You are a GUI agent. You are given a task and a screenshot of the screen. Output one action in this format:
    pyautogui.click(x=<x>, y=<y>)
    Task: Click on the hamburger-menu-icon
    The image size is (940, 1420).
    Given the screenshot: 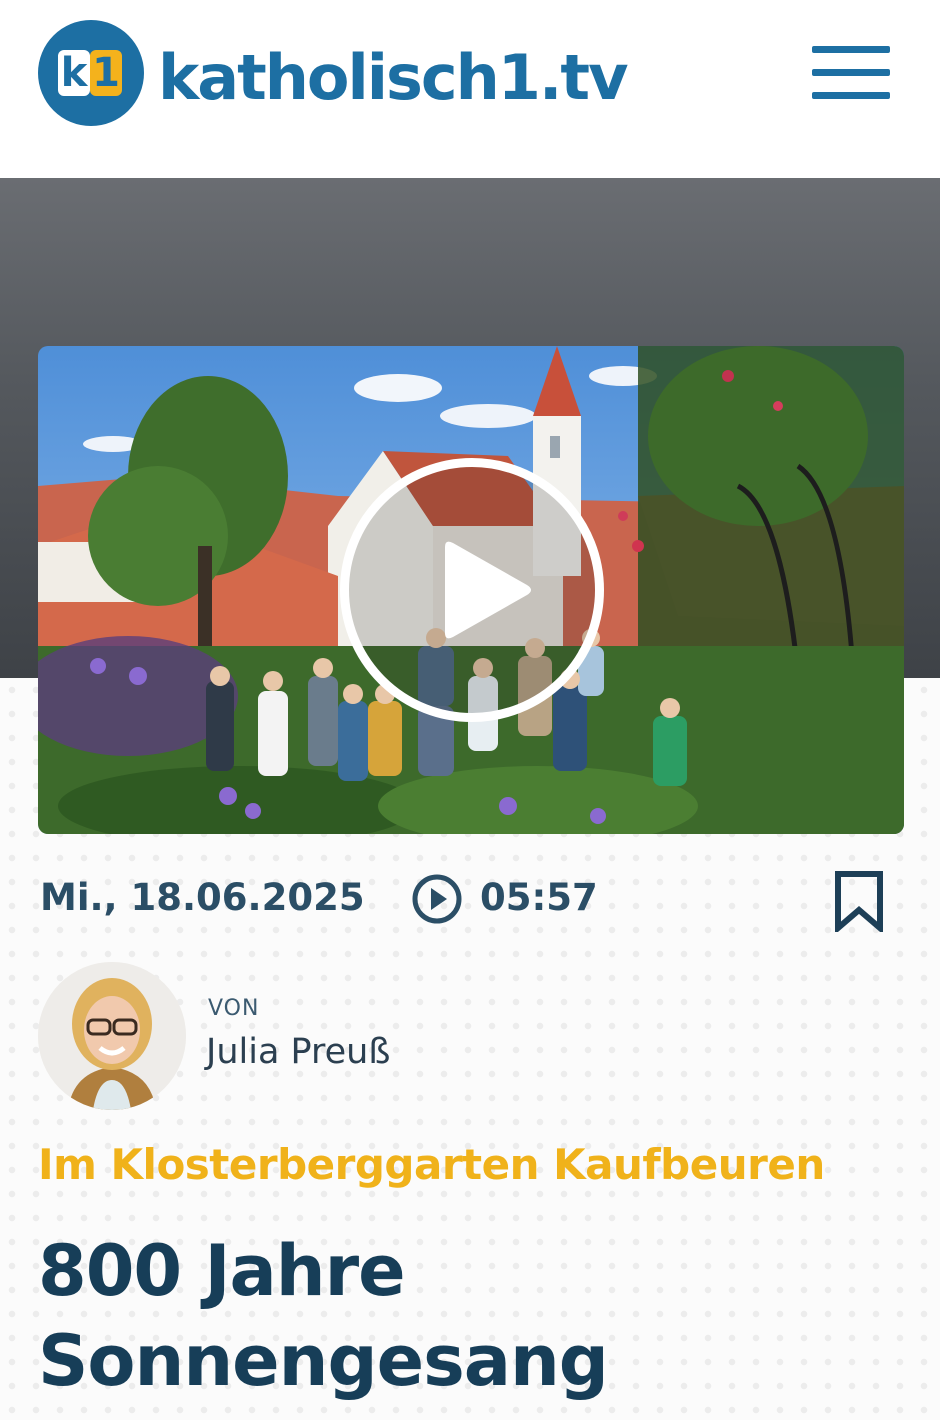 What is the action you would take?
    pyautogui.click(x=851, y=73)
    